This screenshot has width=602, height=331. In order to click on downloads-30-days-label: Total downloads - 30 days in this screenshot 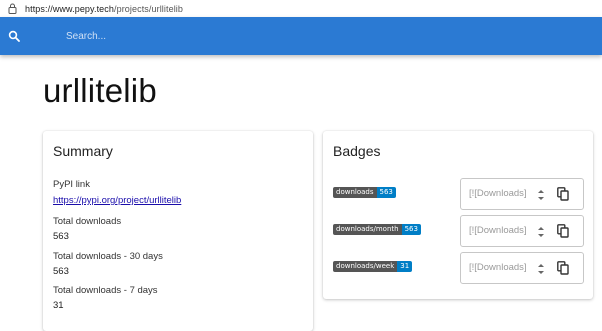, I will do `click(108, 256)`.